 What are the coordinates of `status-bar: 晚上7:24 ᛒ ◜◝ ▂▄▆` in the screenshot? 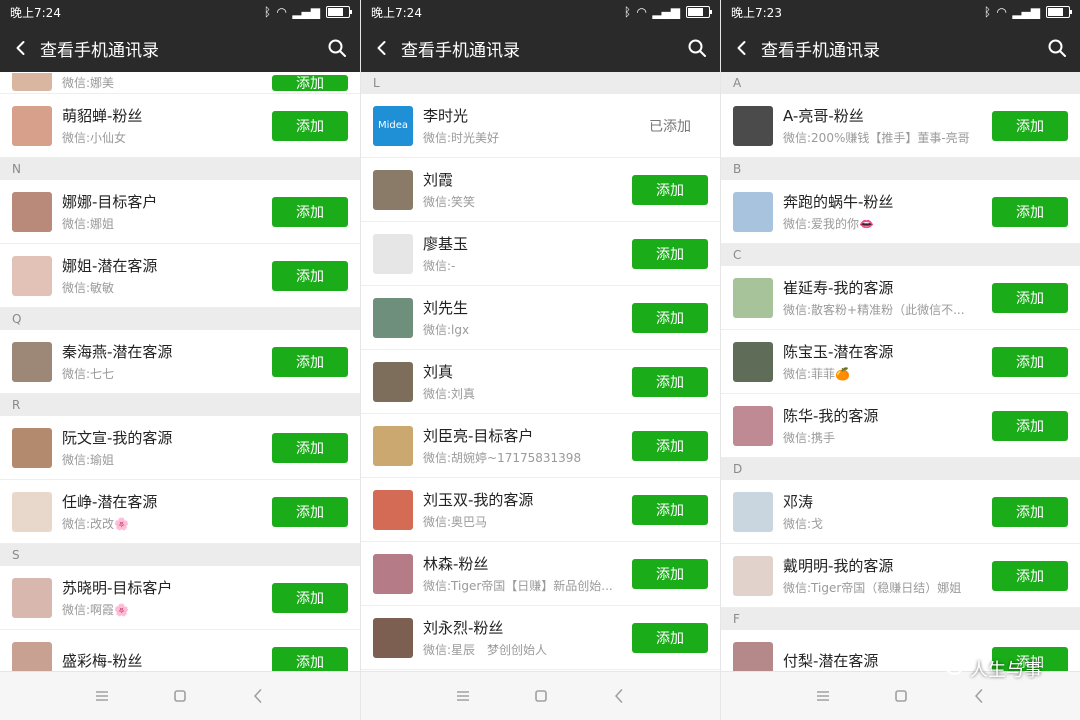 It's located at (540, 12).